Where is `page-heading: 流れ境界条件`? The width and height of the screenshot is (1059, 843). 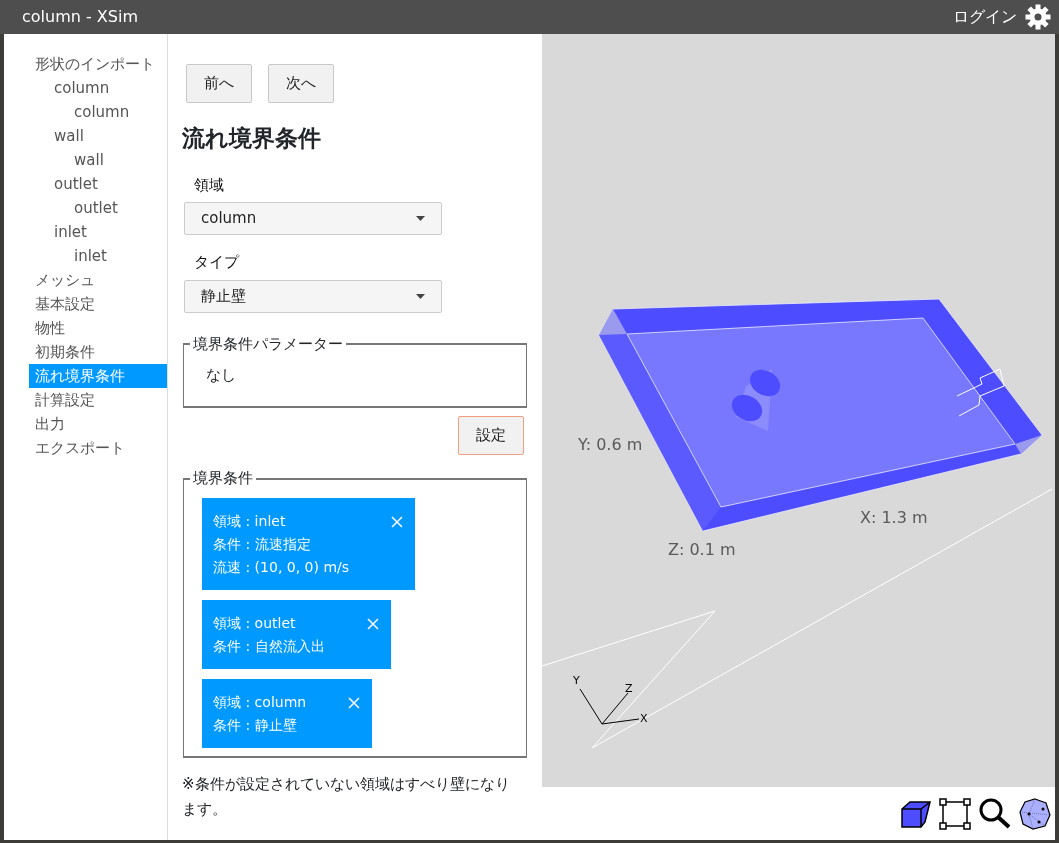 page-heading: 流れ境界条件 is located at coordinates (252, 138).